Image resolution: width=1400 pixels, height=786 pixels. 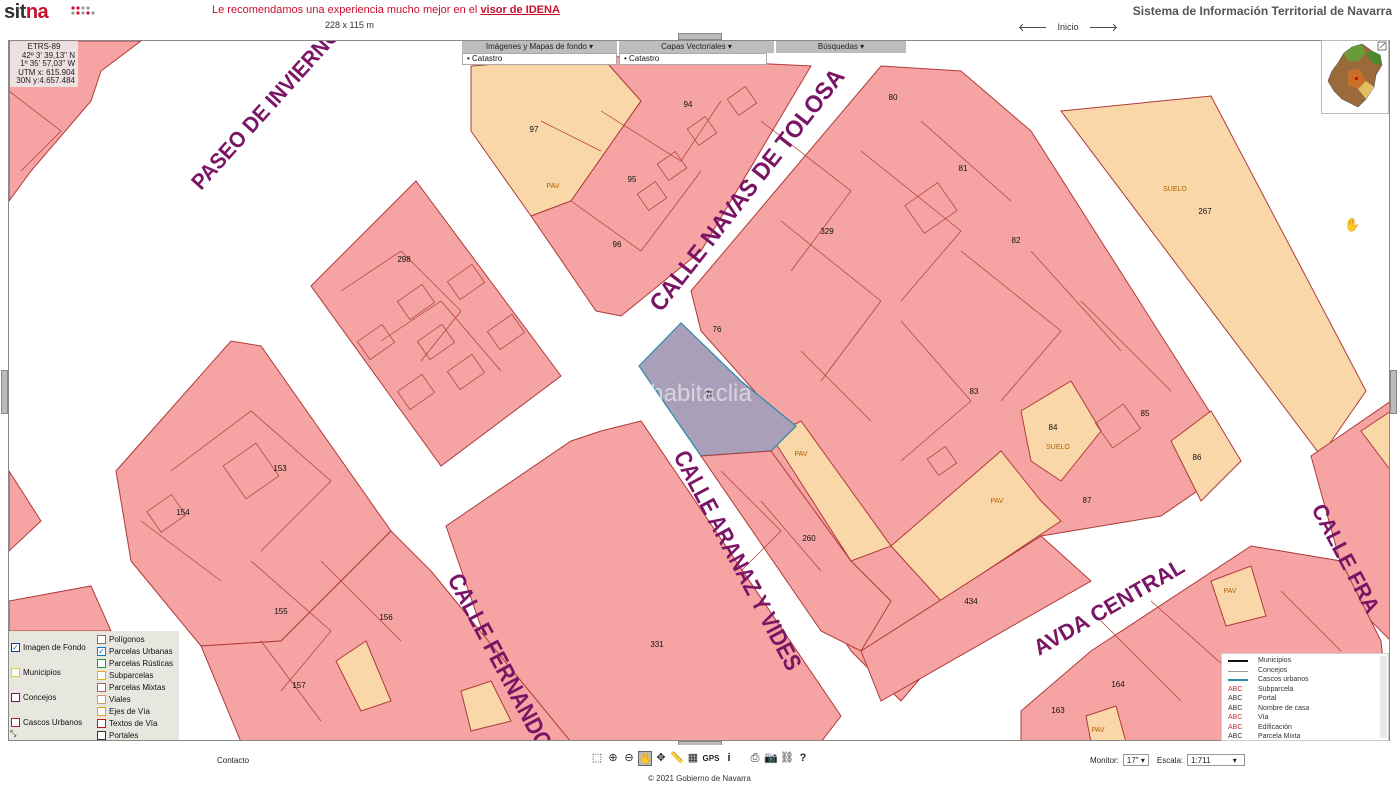 I want to click on link-icon: ⛓, so click(x=787, y=758).